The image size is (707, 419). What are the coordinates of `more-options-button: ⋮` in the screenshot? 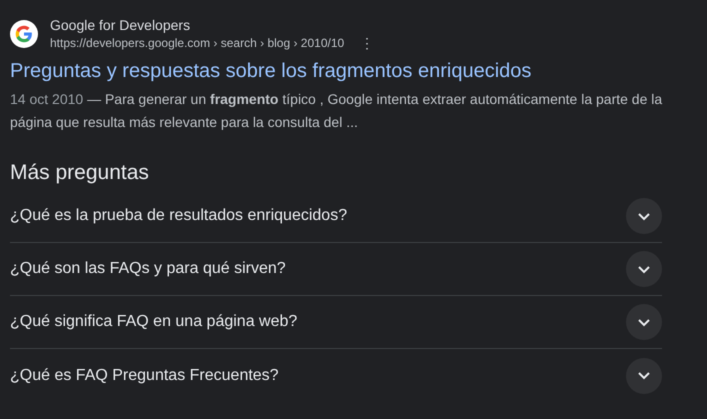 It's located at (367, 43).